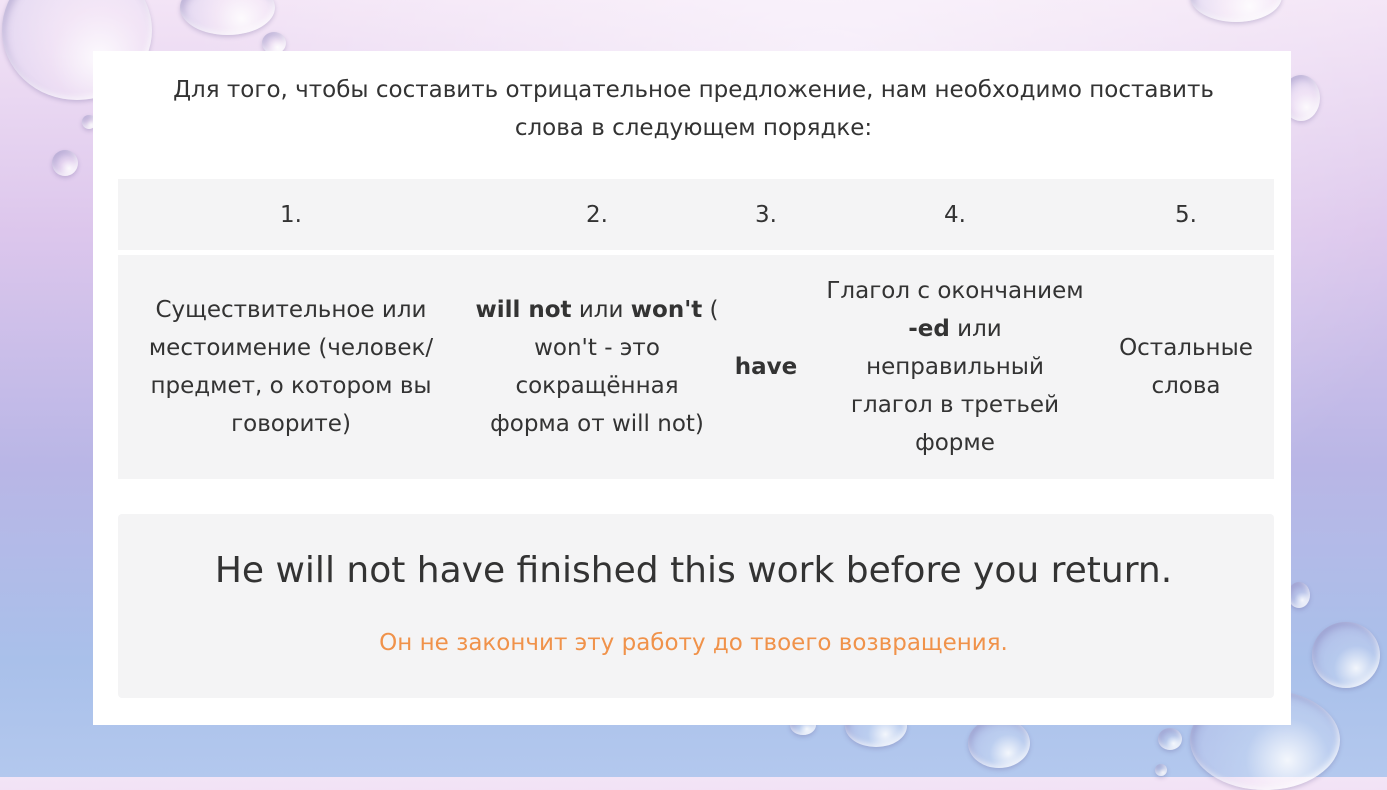  Describe the element at coordinates (597, 386) in the screenshot. I see `cell-line: сокращённая` at that location.